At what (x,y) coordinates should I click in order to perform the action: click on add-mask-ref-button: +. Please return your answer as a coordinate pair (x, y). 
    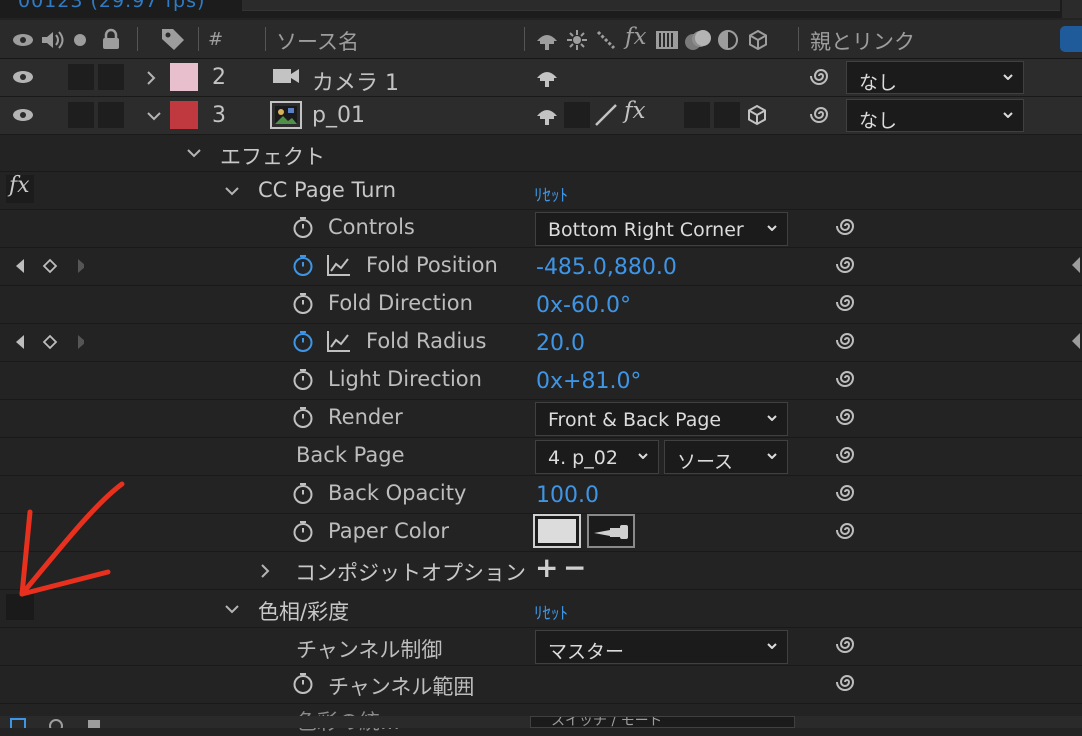
    Looking at the image, I should click on (546, 567).